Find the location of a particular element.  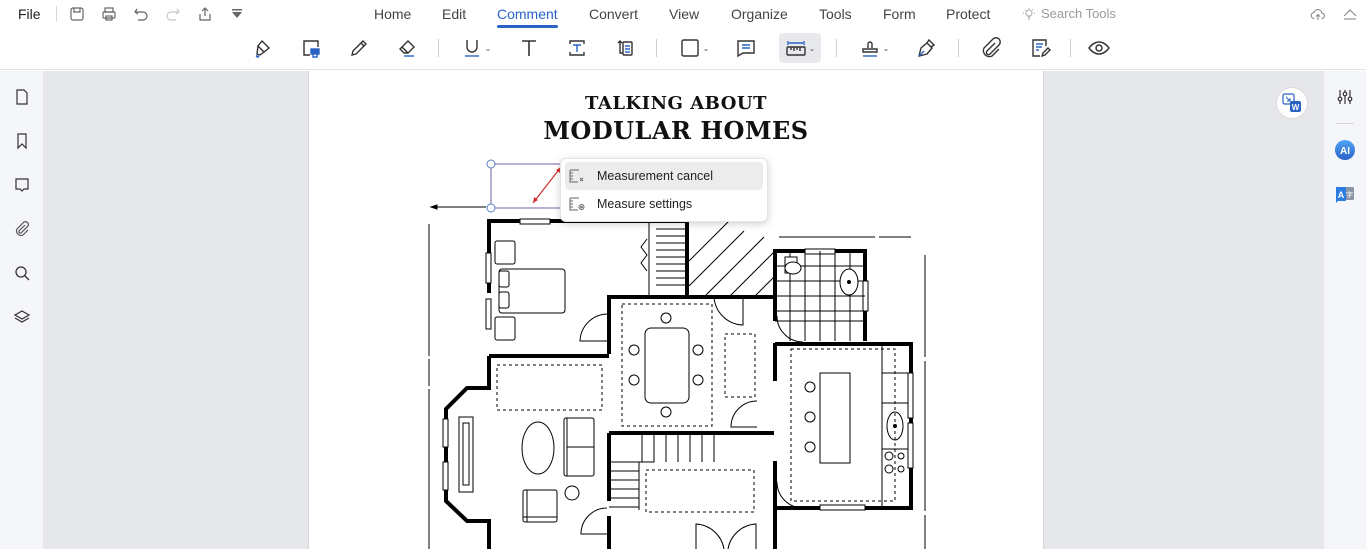

show-hide-comments-tool is located at coordinates (1099, 48).